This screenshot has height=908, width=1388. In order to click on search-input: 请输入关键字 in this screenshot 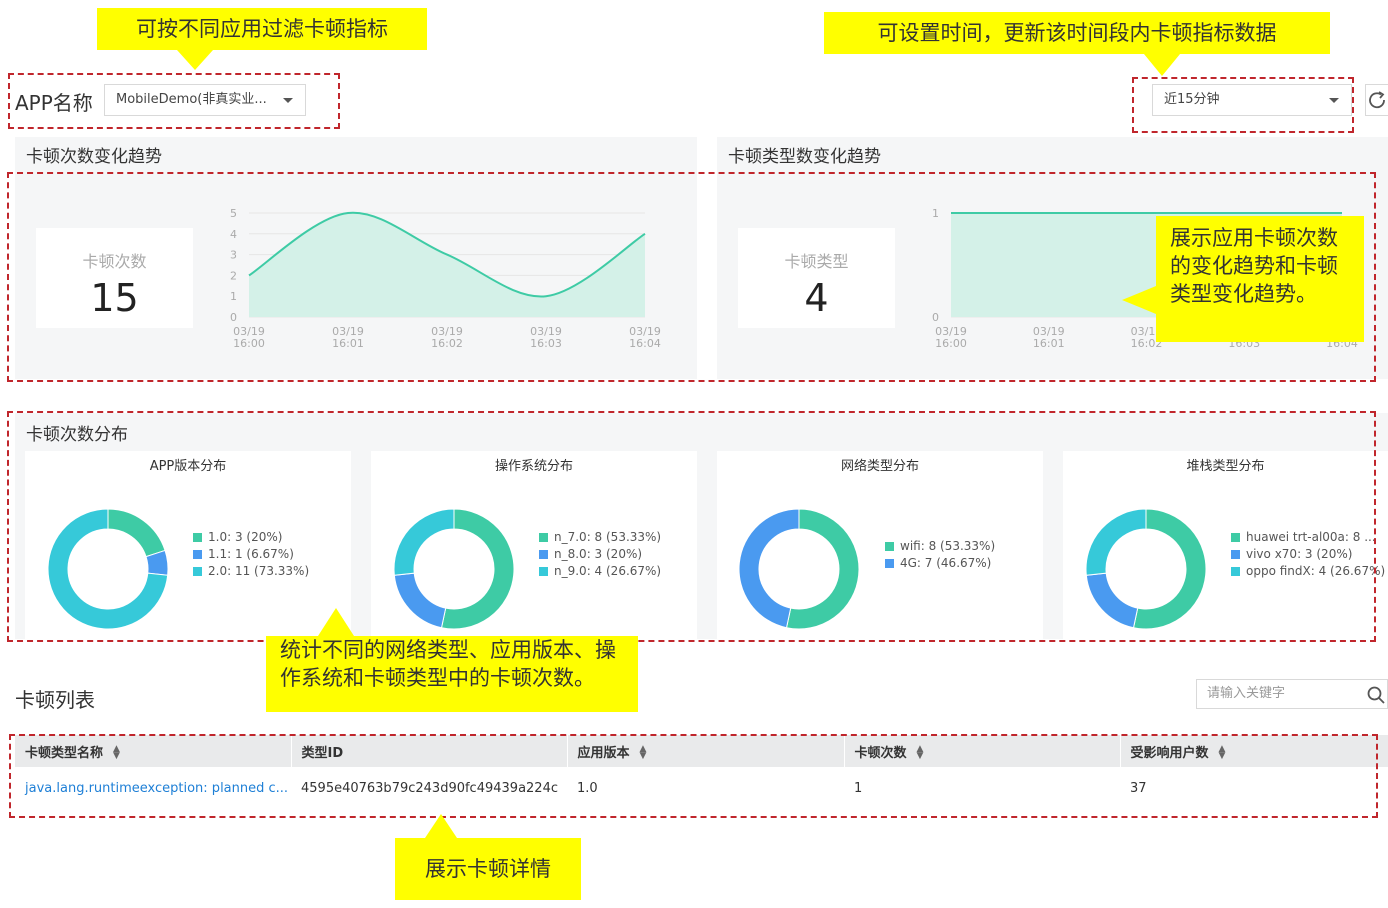, I will do `click(1292, 694)`.